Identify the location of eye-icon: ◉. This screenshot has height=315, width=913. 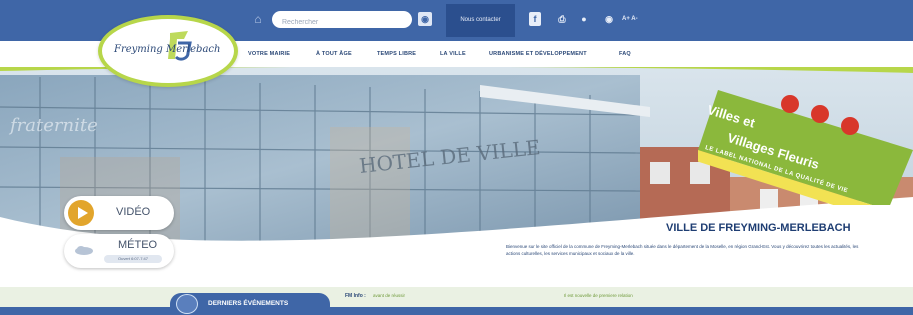
(609, 19).